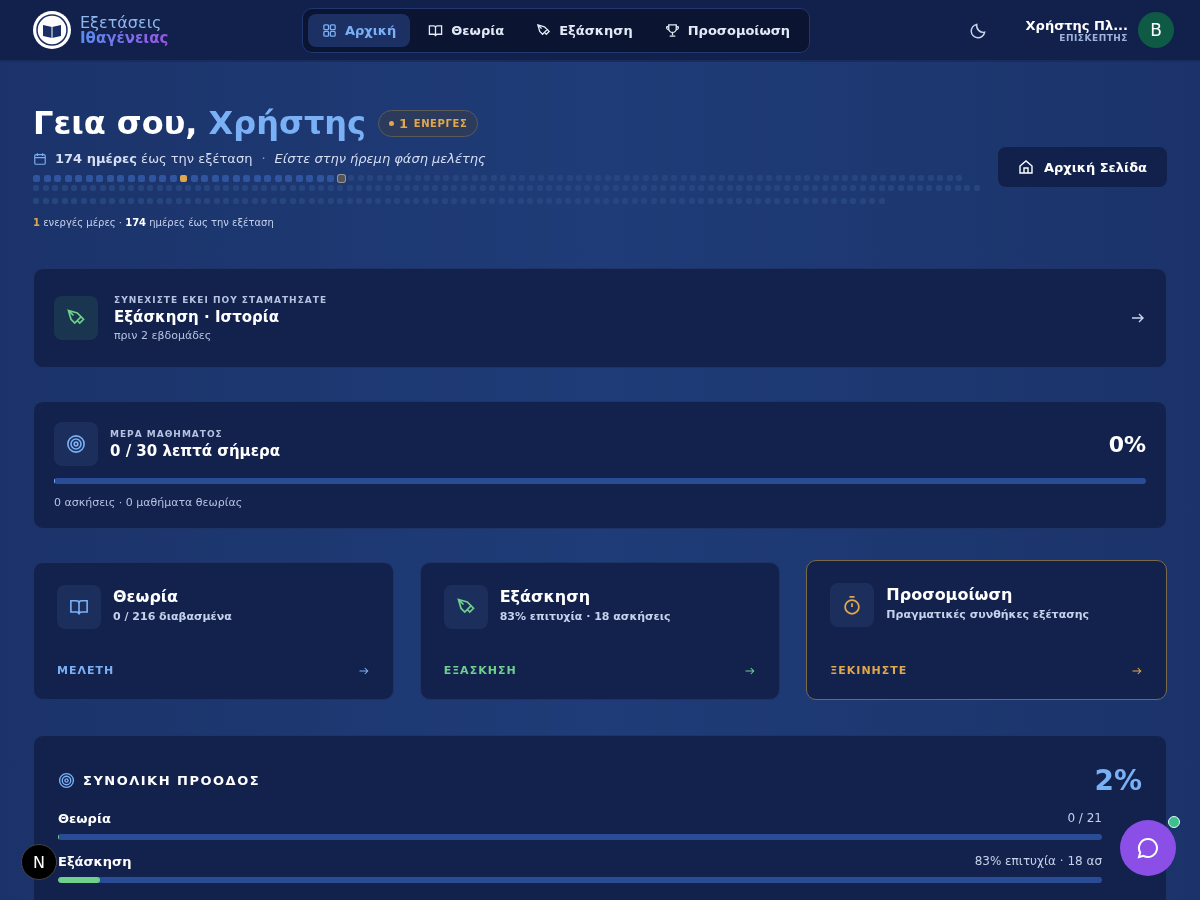  What do you see at coordinates (40, 158) in the screenshot?
I see `calendar-icon` at bounding box center [40, 158].